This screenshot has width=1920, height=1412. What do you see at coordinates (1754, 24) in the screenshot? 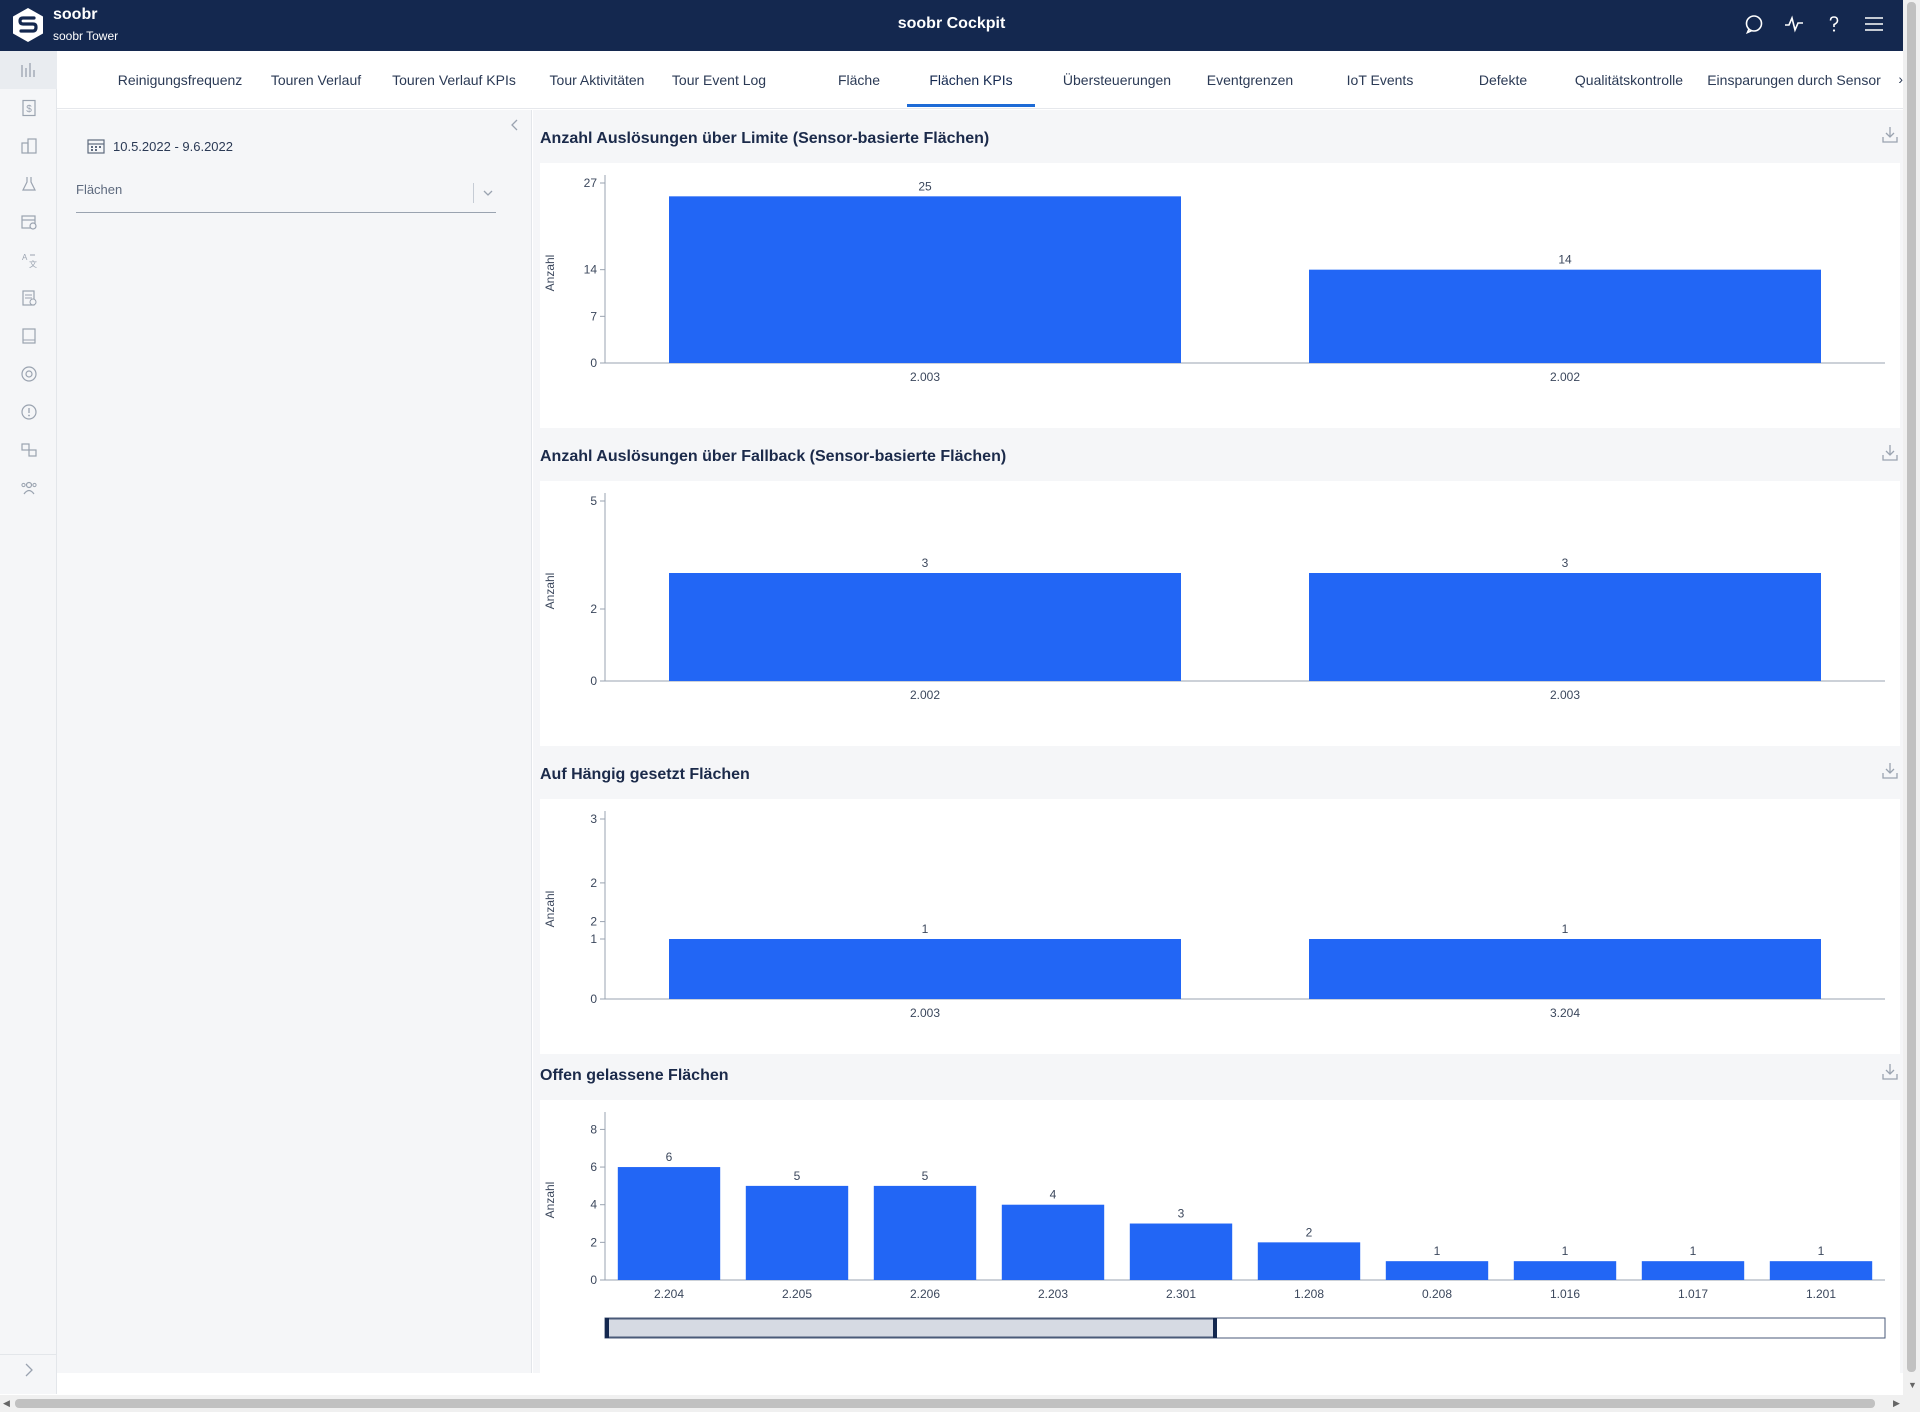
I see `chat-icon` at bounding box center [1754, 24].